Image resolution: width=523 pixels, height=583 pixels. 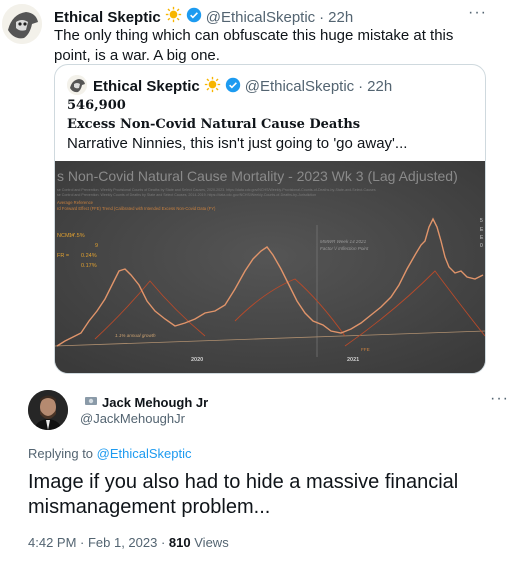 What do you see at coordinates (344, 248) in the screenshot?
I see `annotation-inflection: Factor \/ Inflection Point` at bounding box center [344, 248].